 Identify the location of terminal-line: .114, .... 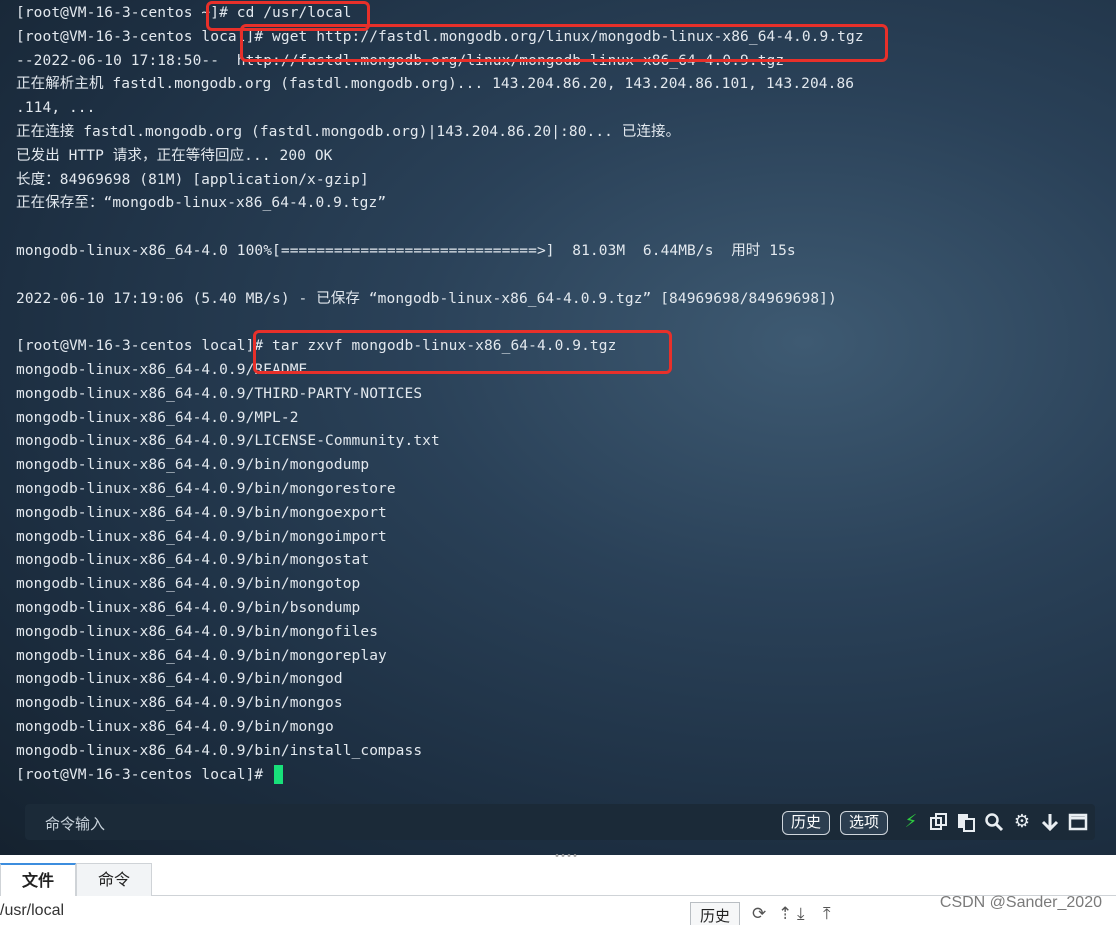
(56, 108).